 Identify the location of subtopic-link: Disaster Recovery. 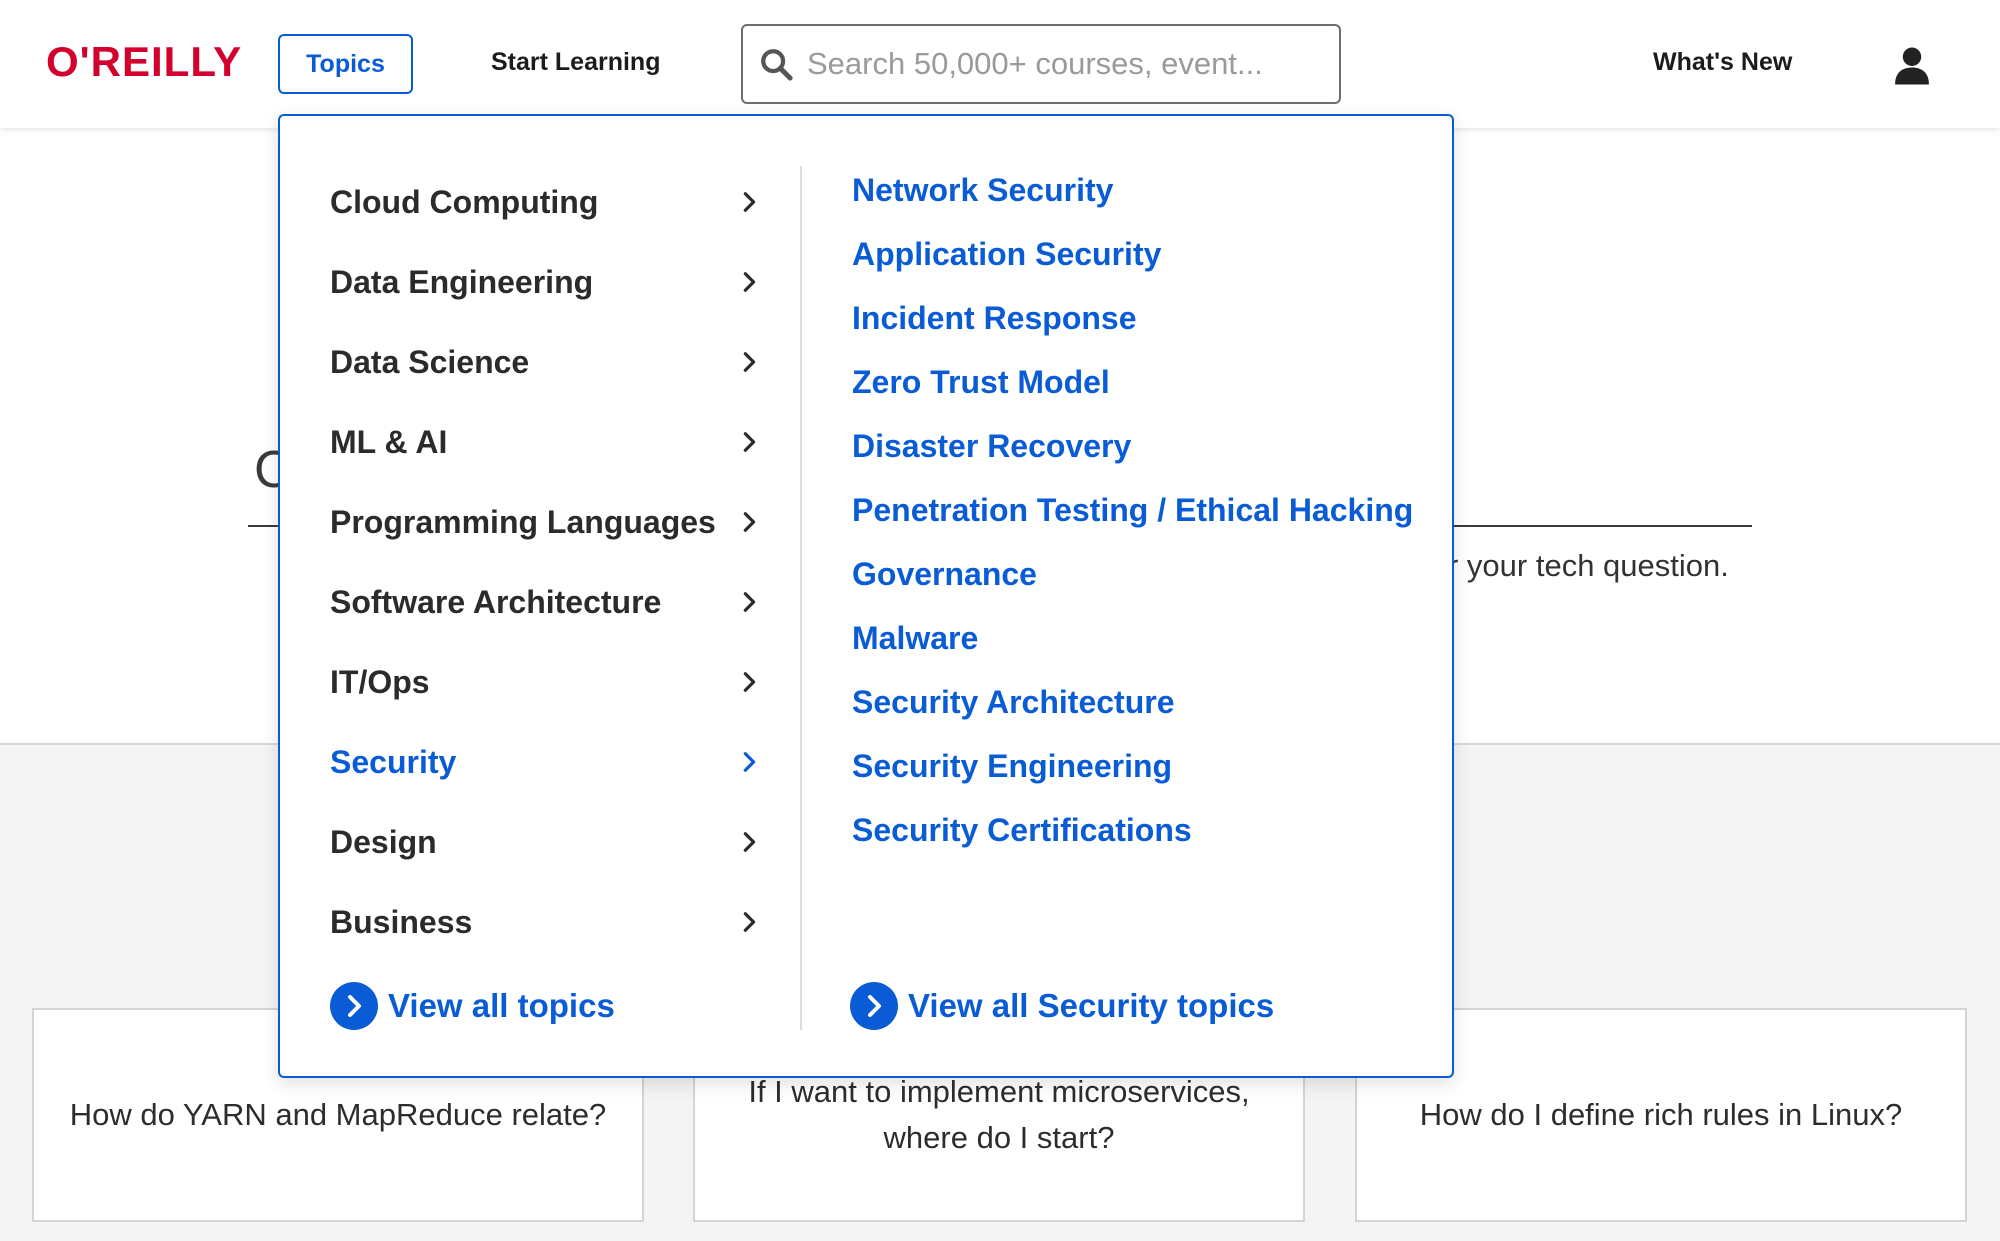
(1142, 446).